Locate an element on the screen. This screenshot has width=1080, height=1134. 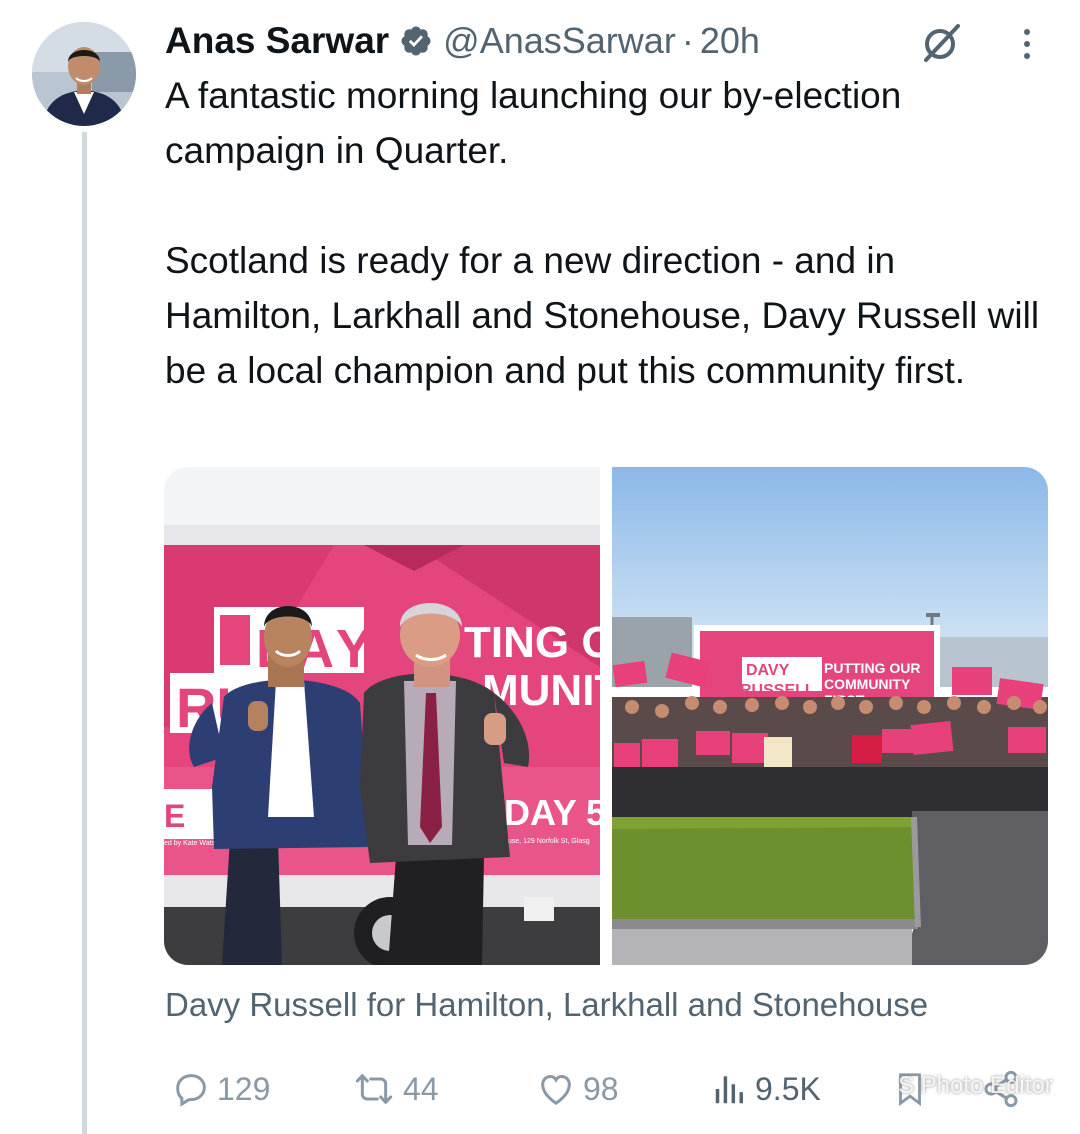
views-button: 9.5K is located at coordinates (766, 1089).